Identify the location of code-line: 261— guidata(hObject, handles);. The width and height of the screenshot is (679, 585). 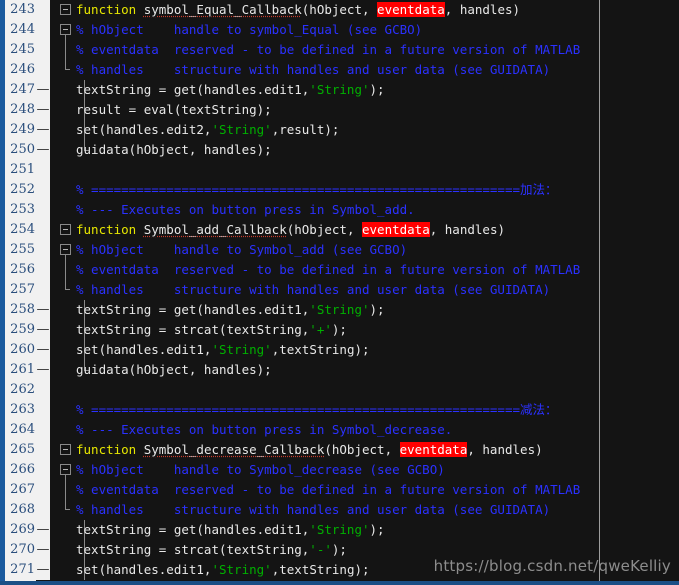
(339, 370).